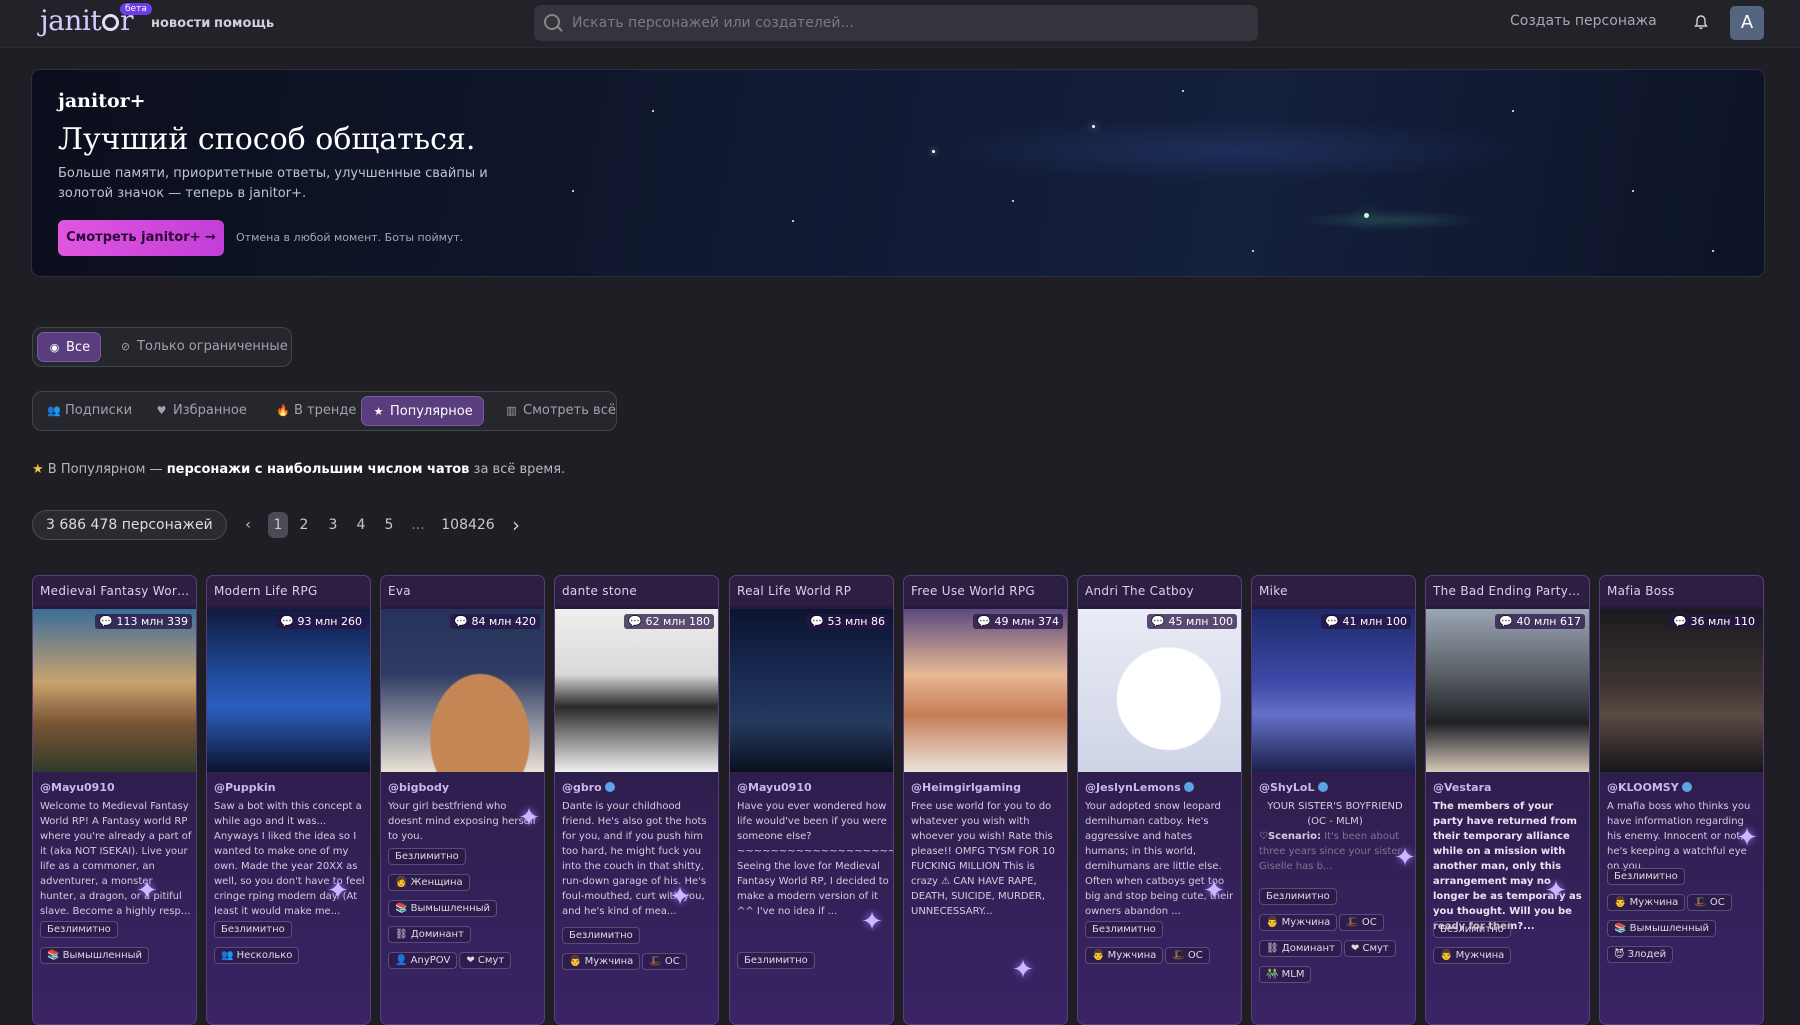 This screenshot has width=1800, height=1025. I want to click on card-author: @JeslynLemons, so click(1139, 787).